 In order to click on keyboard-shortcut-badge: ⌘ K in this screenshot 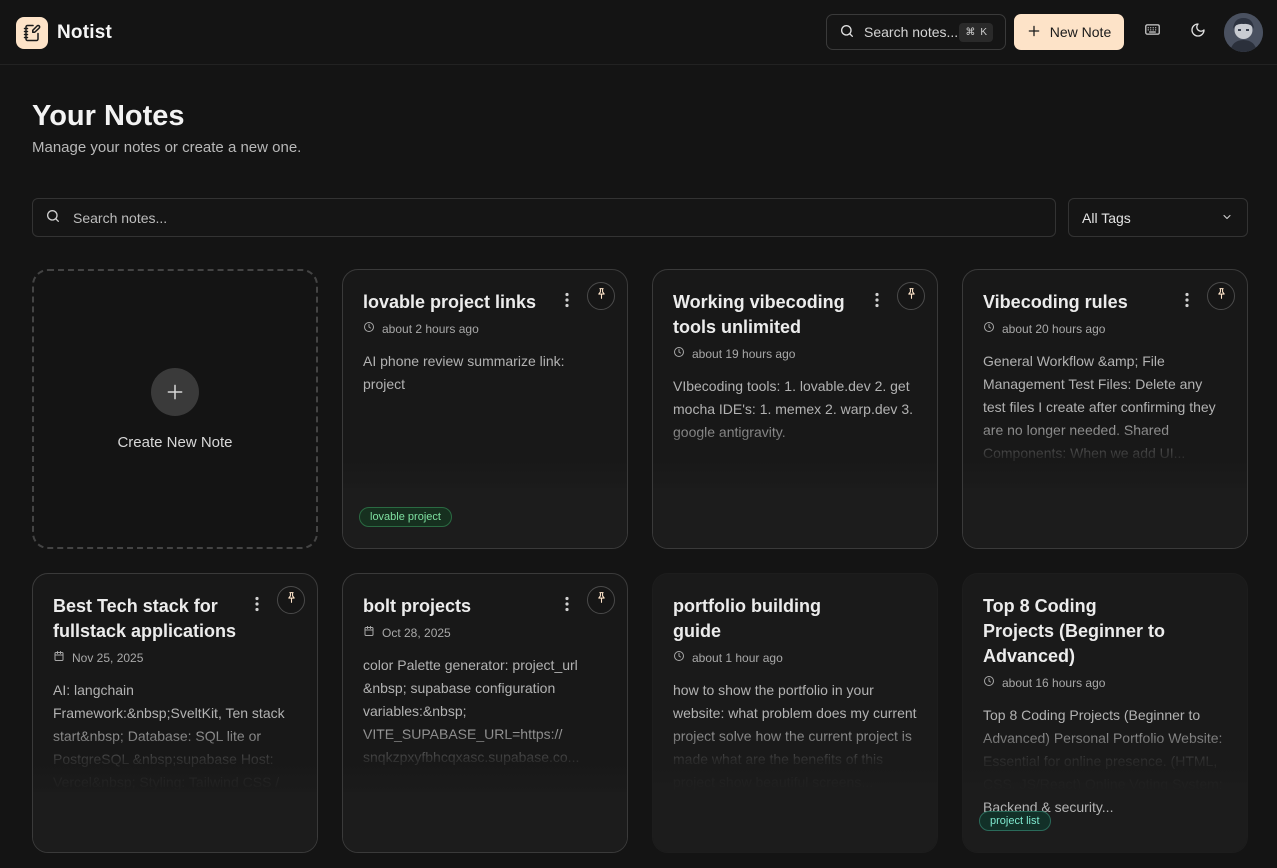, I will do `click(976, 32)`.